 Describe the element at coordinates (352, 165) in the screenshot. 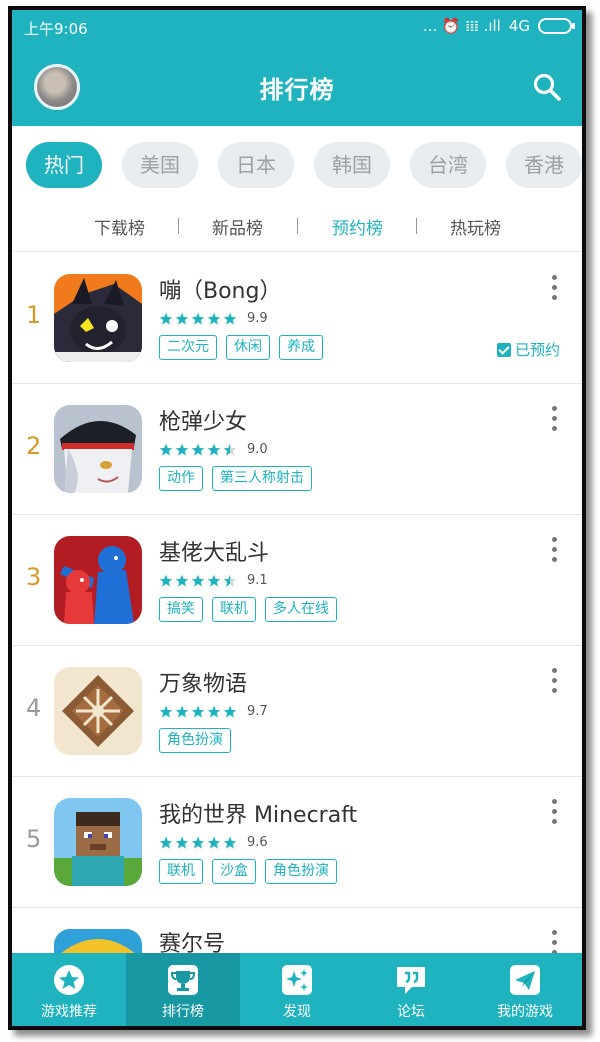

I see `region-chip-korea: 韩国` at that location.